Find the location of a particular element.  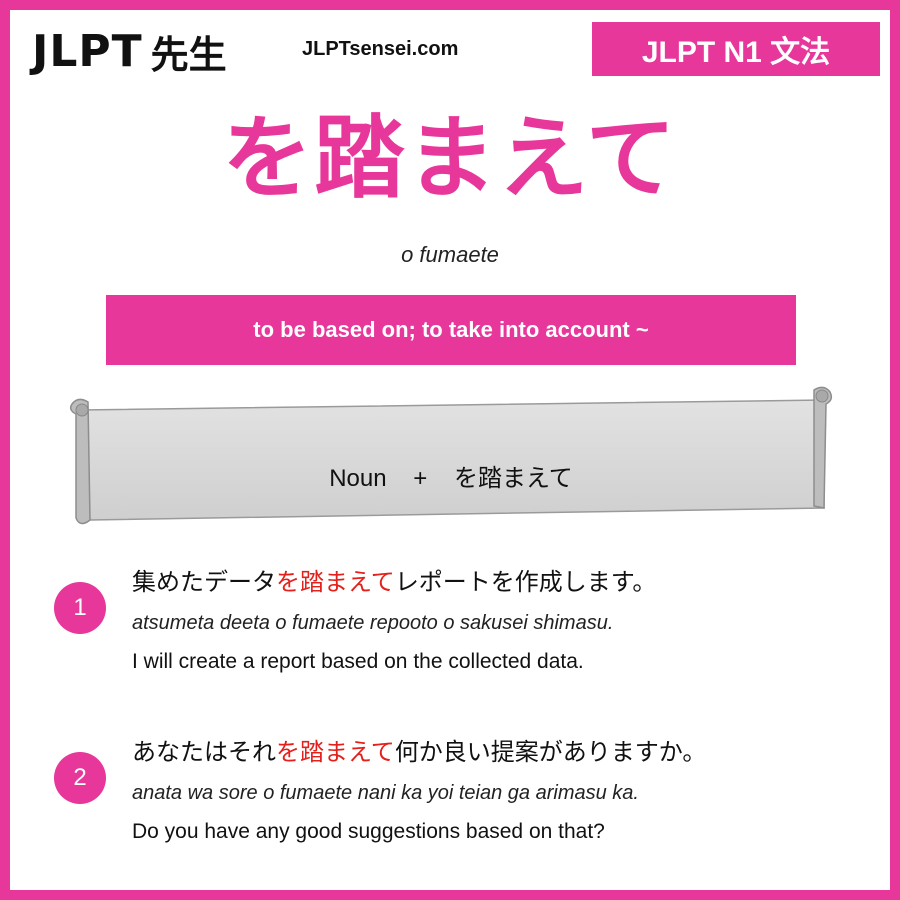

jlpt-sensei-logo: JLPT 先生 is located at coordinates (129, 51).